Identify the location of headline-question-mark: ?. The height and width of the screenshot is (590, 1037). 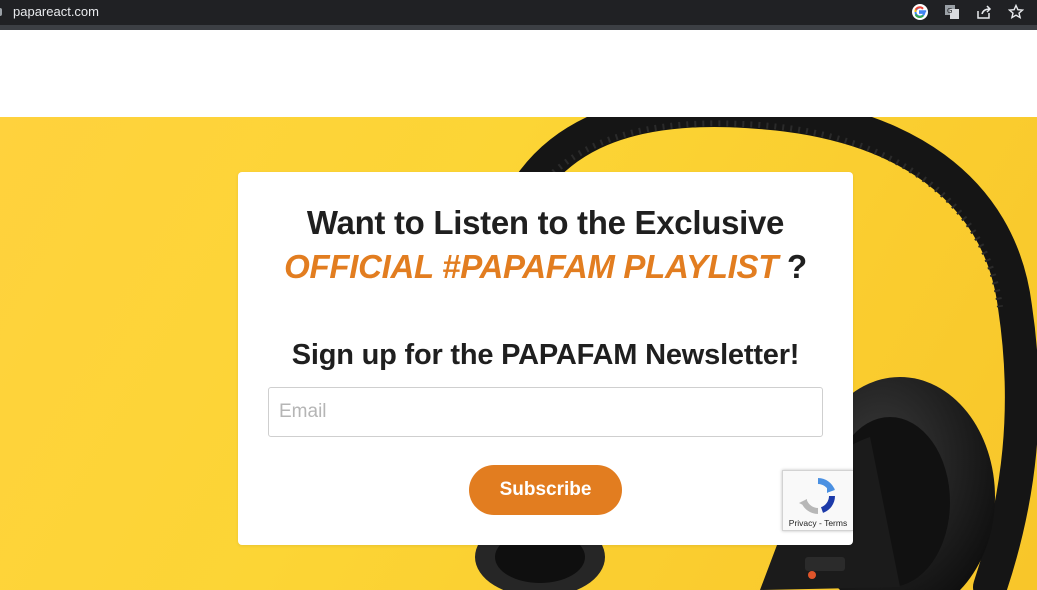
(796, 266).